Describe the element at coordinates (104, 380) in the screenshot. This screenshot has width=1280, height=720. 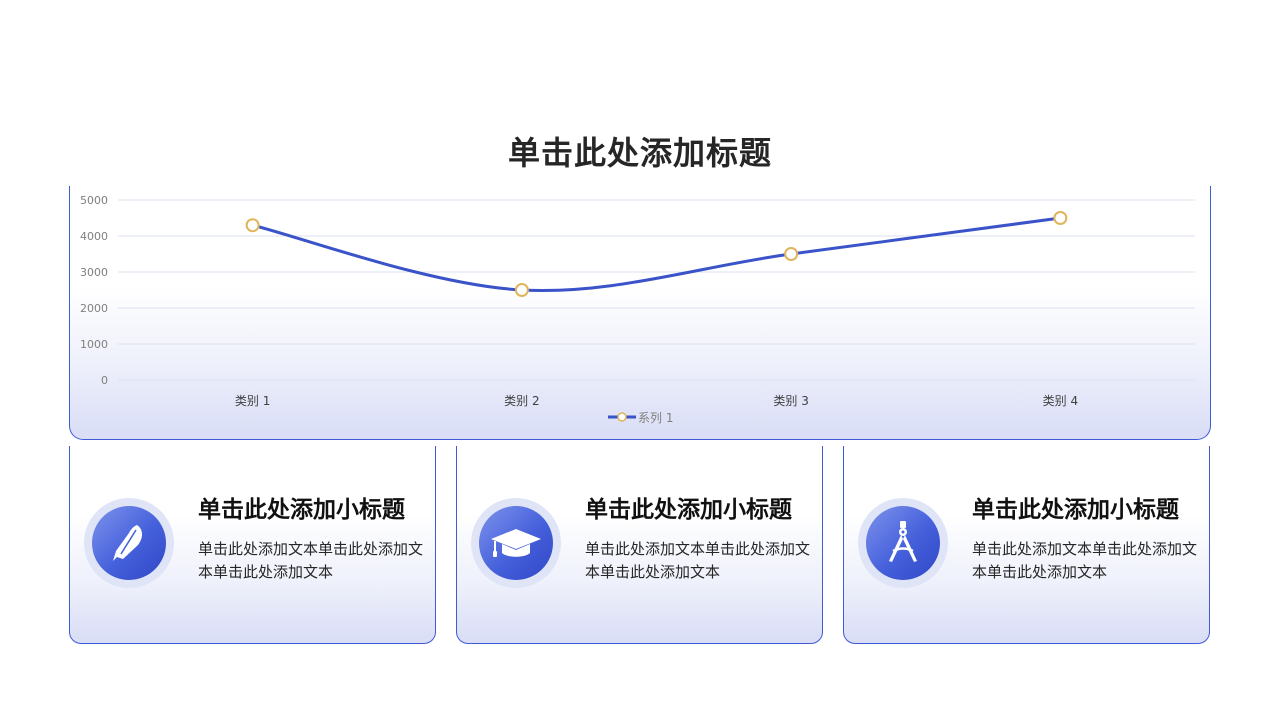
I see `y-tick-label: 0` at that location.